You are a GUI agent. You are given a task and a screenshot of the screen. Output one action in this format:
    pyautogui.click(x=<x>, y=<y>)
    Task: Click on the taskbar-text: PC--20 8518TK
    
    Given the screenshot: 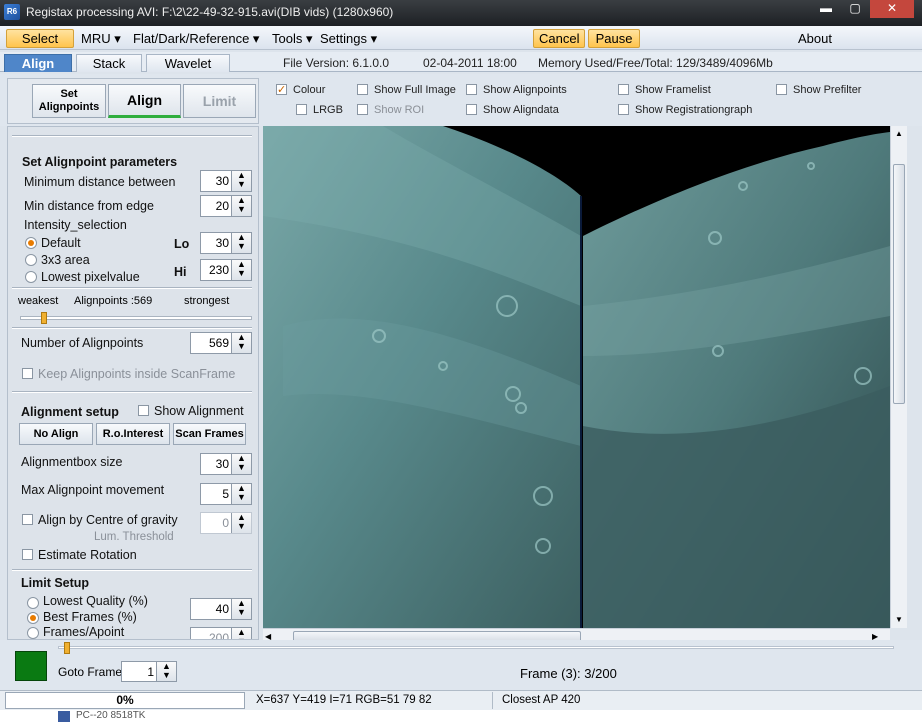 What is the action you would take?
    pyautogui.click(x=111, y=715)
    